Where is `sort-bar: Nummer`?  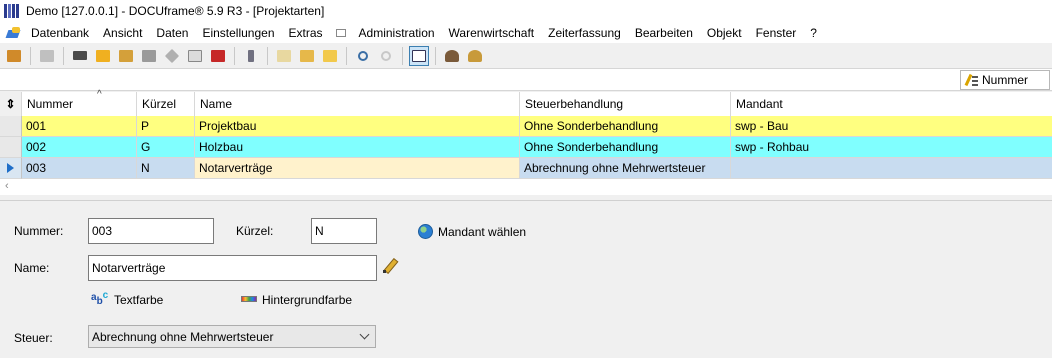
sort-bar: Nummer is located at coordinates (526, 80).